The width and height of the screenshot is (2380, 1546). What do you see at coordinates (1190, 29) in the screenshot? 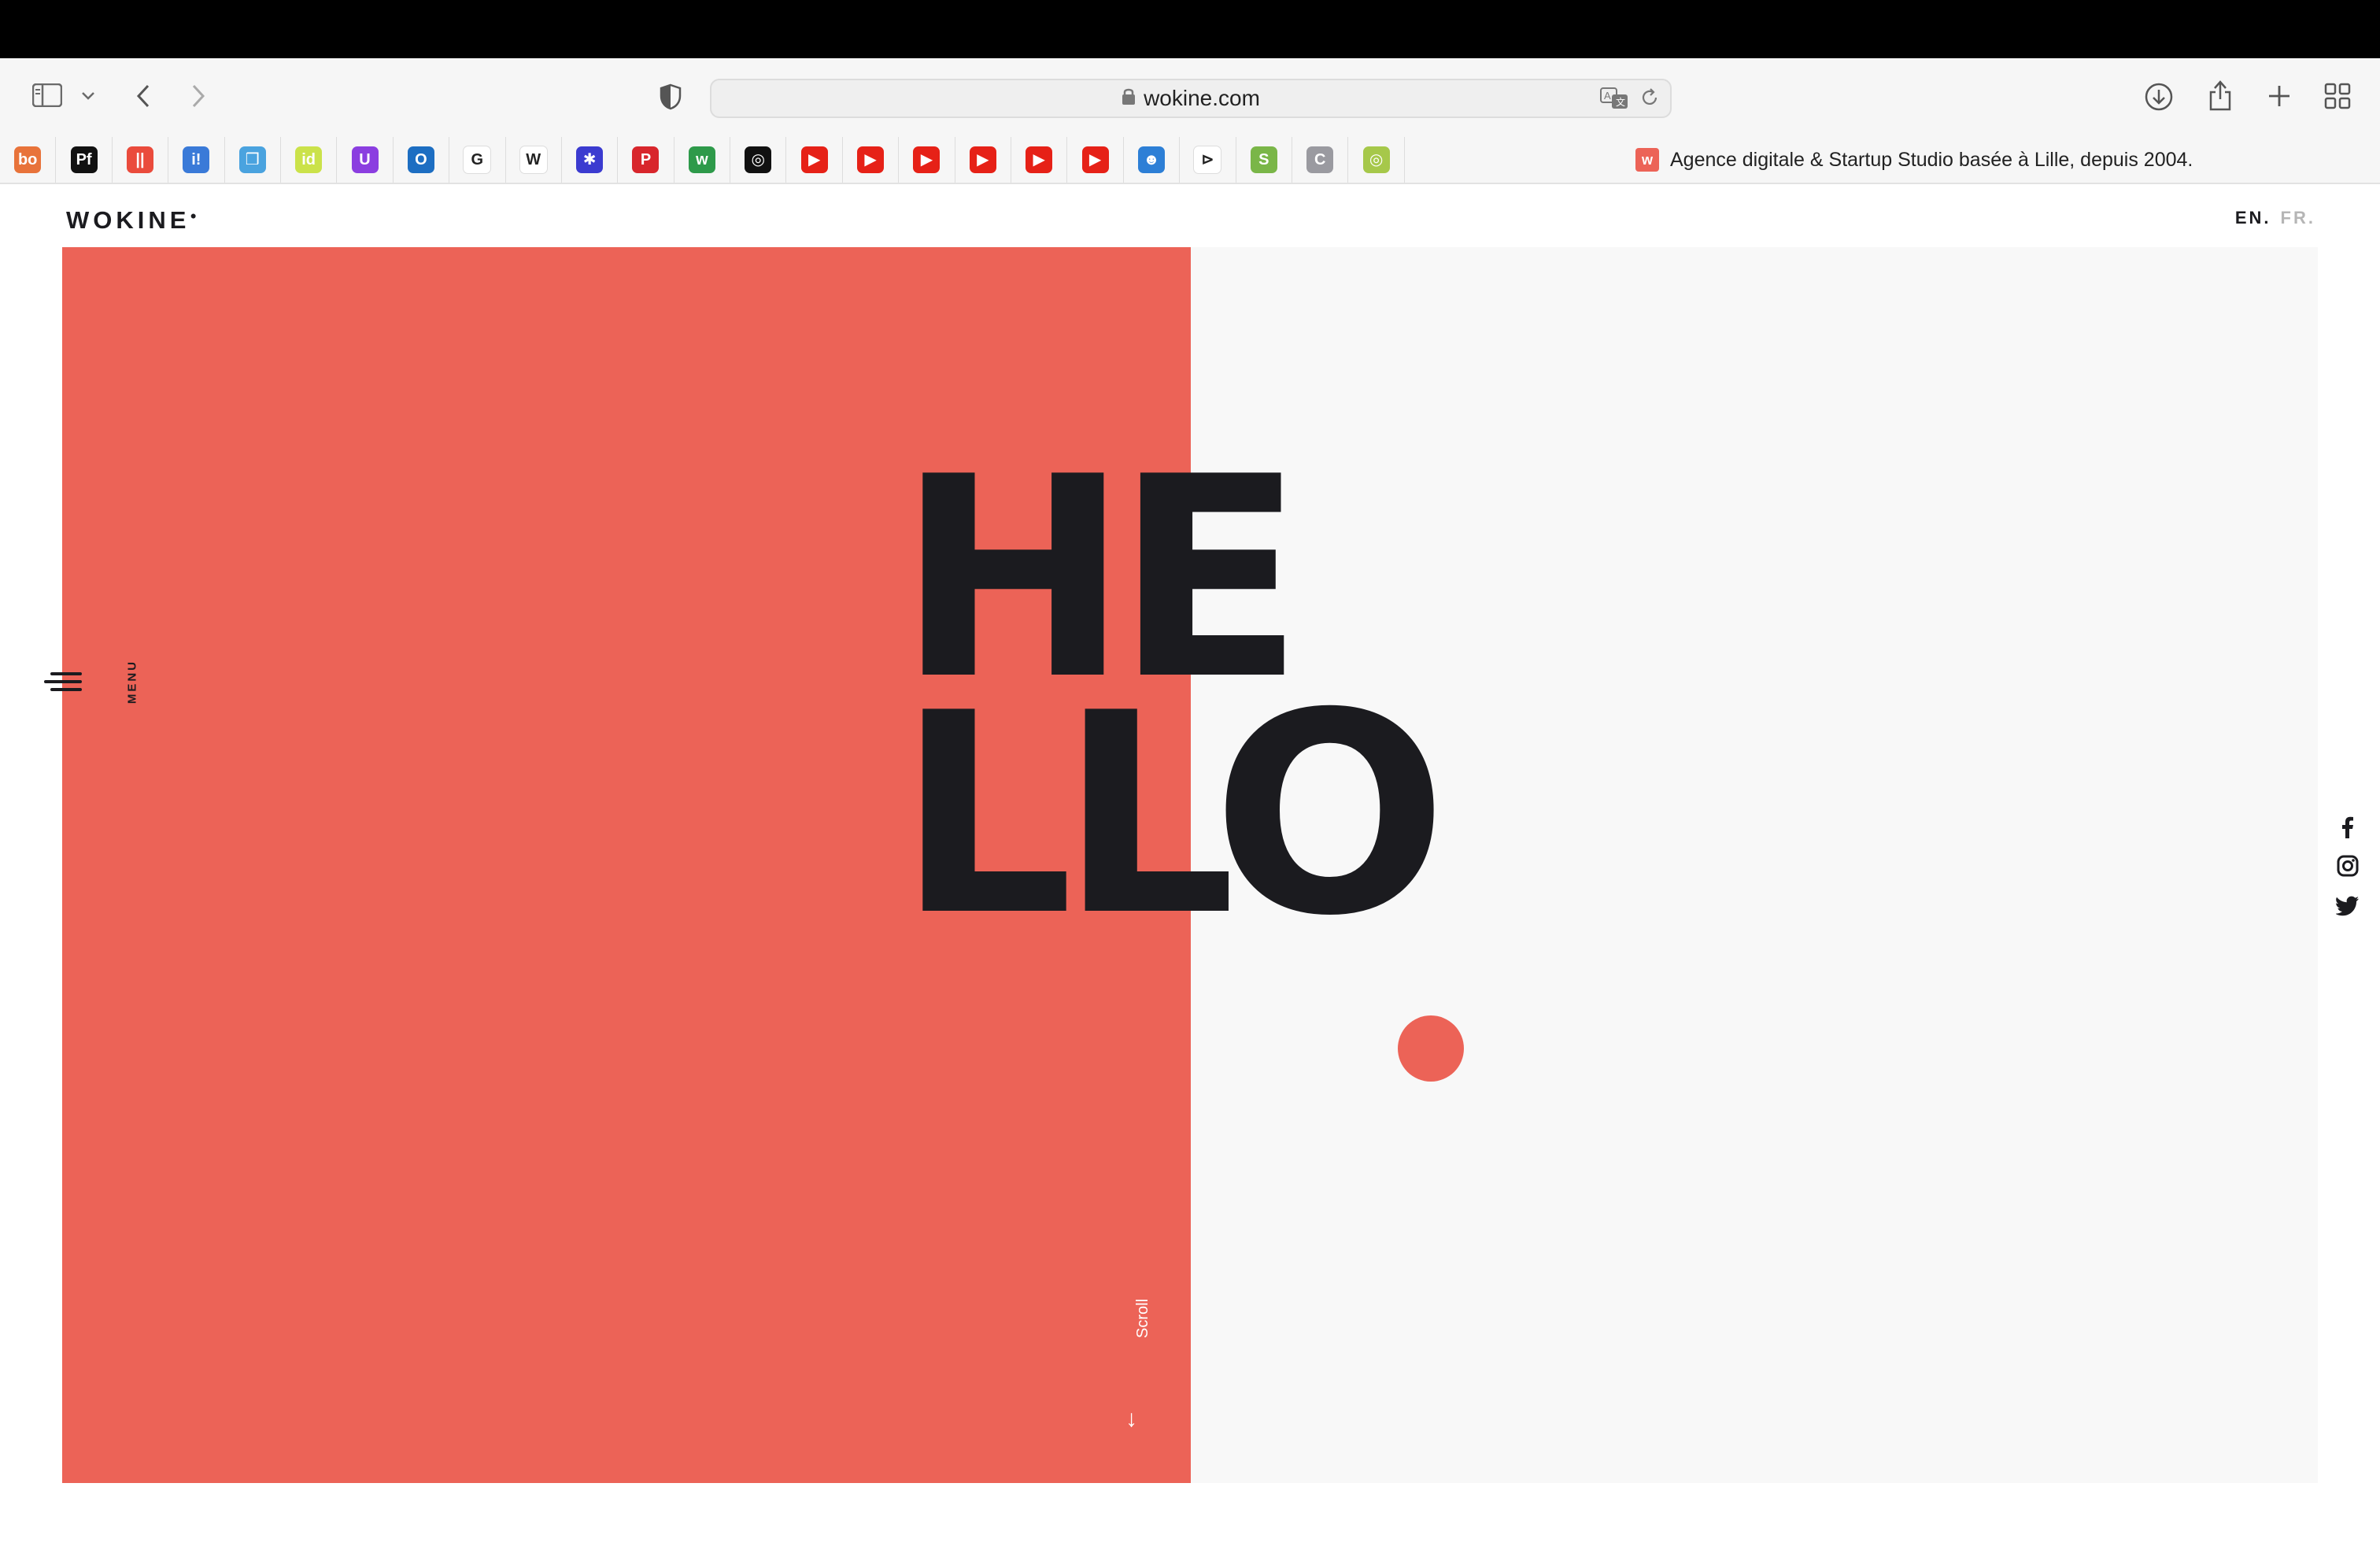
I see `top-black-bar` at bounding box center [1190, 29].